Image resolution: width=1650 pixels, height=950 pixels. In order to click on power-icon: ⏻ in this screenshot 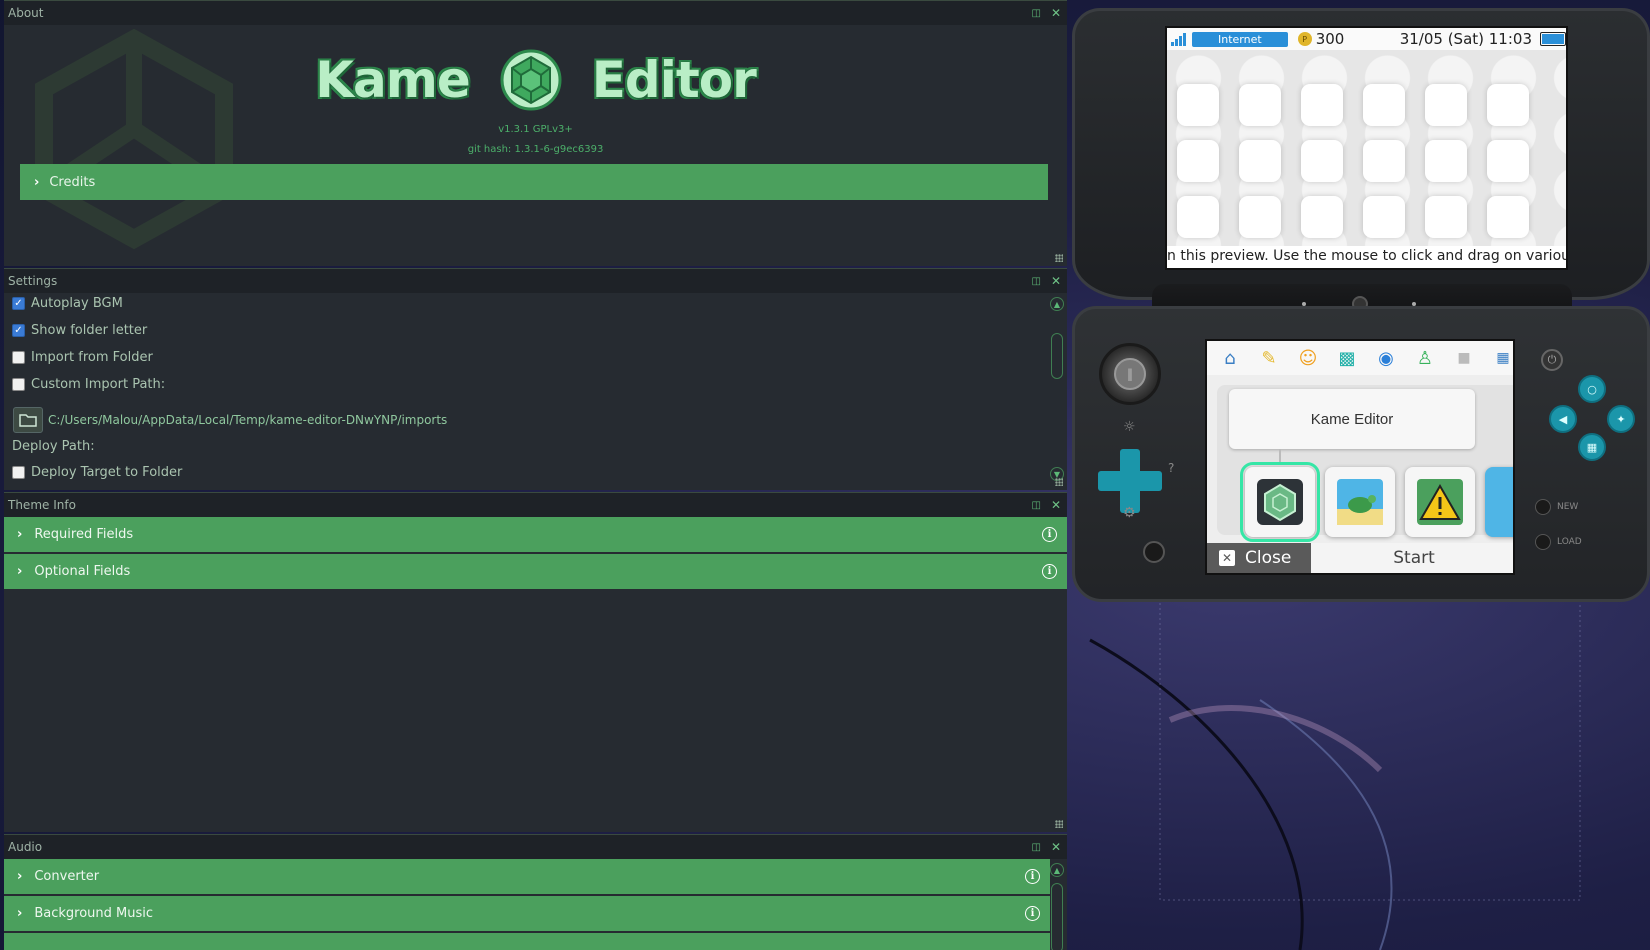, I will do `click(1552, 360)`.